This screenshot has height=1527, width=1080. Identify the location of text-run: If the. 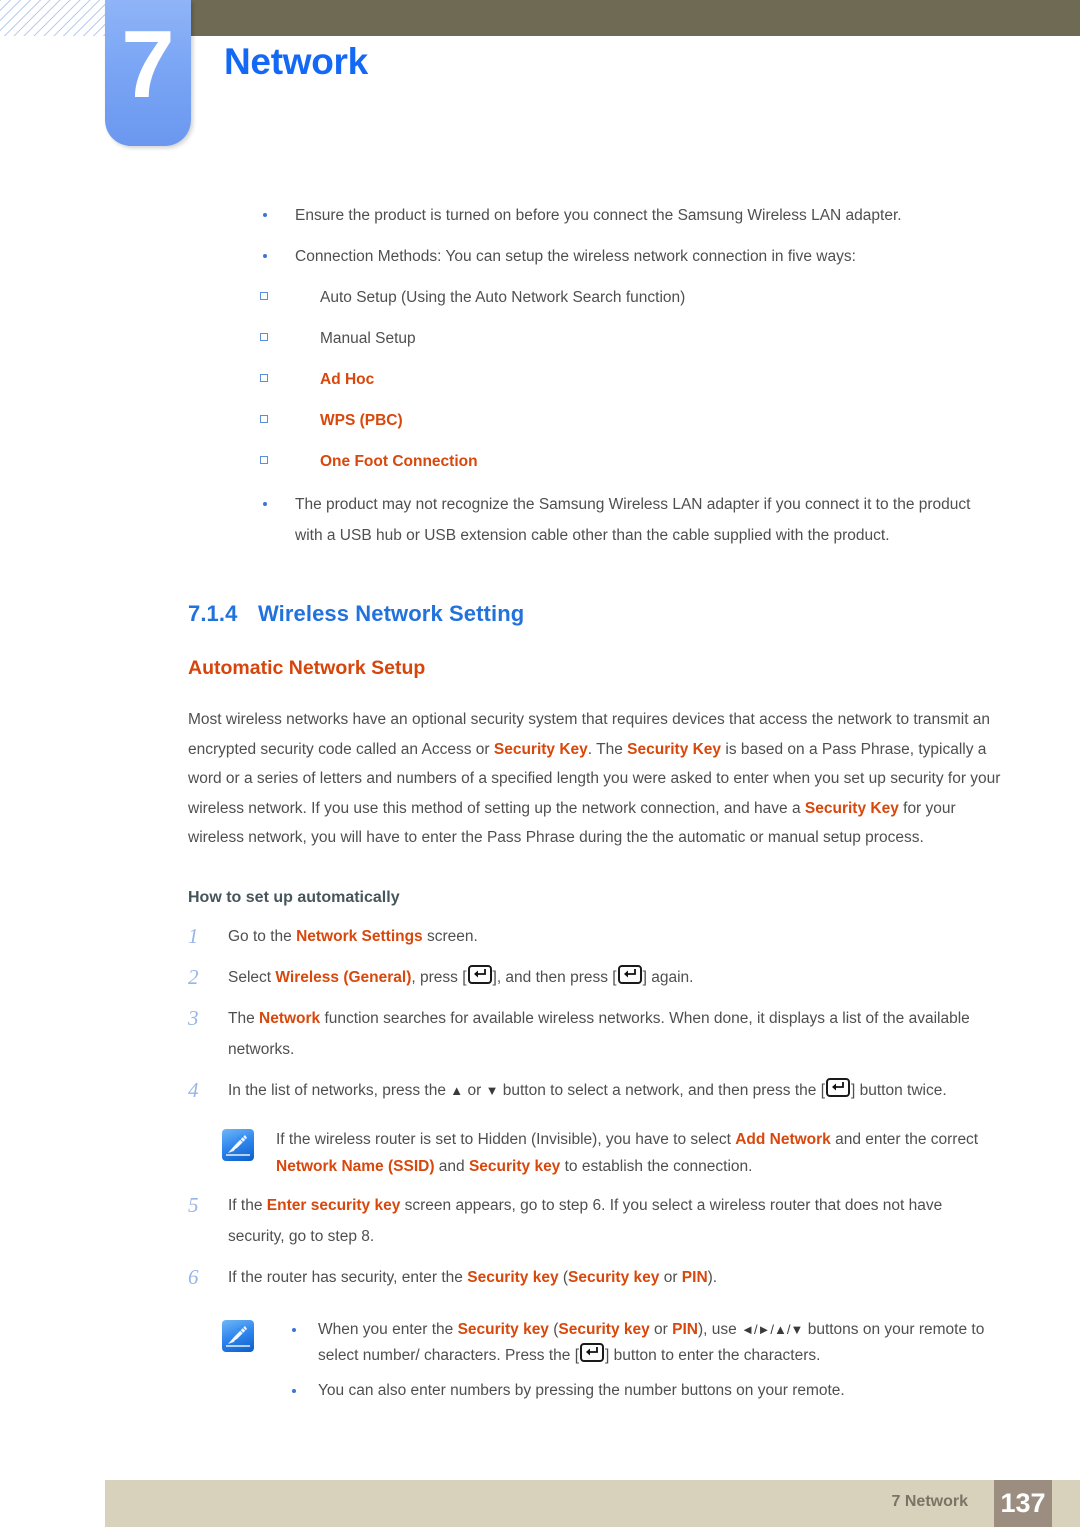
(247, 1205).